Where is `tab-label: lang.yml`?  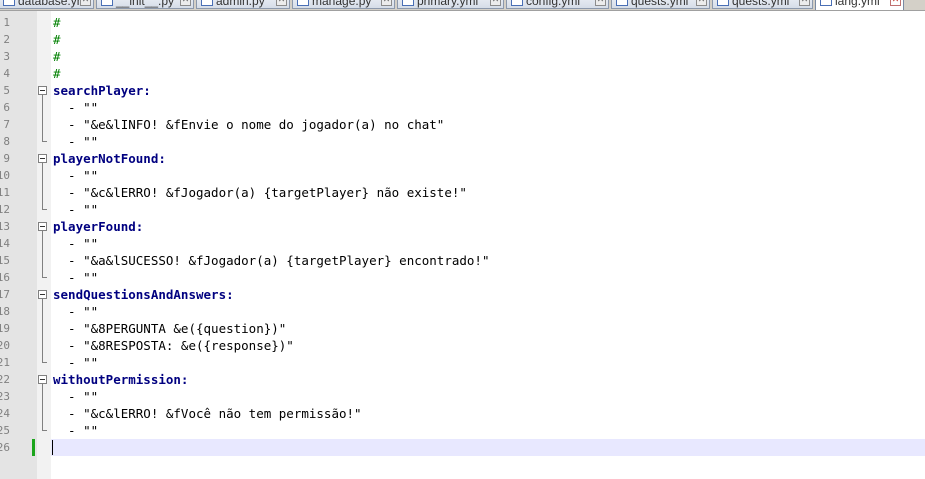
tab-label: lang.yml is located at coordinates (857, 4).